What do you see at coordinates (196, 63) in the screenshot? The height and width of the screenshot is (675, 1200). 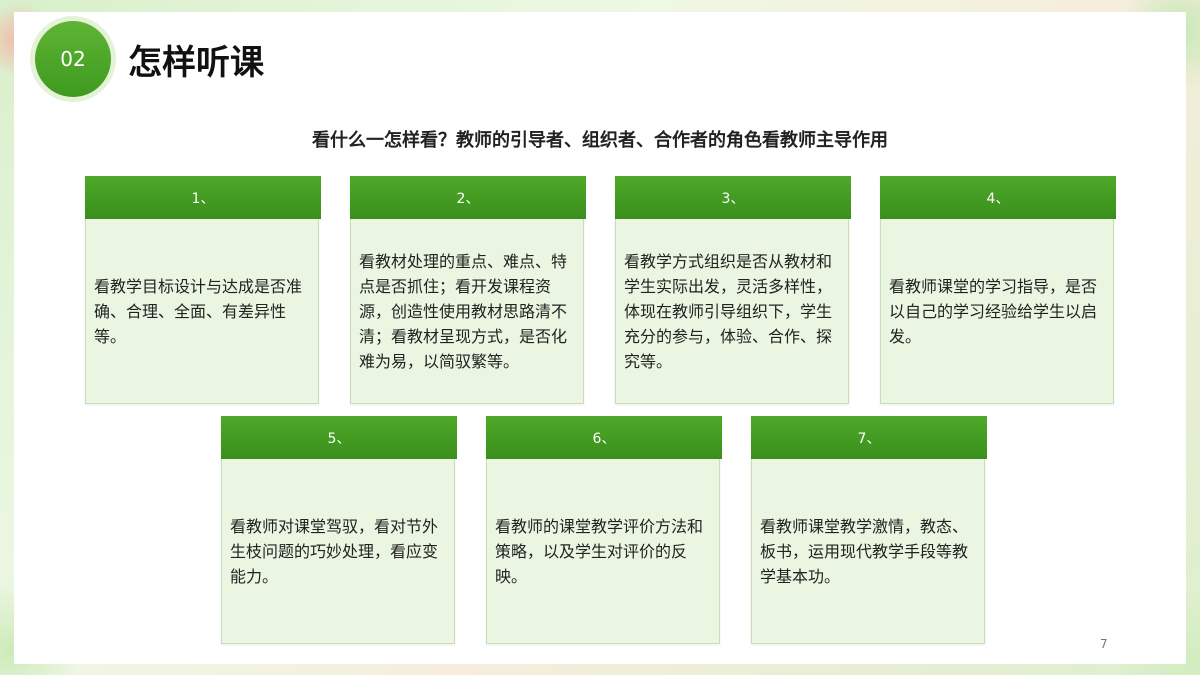 I see `page-title: 怎样听课` at bounding box center [196, 63].